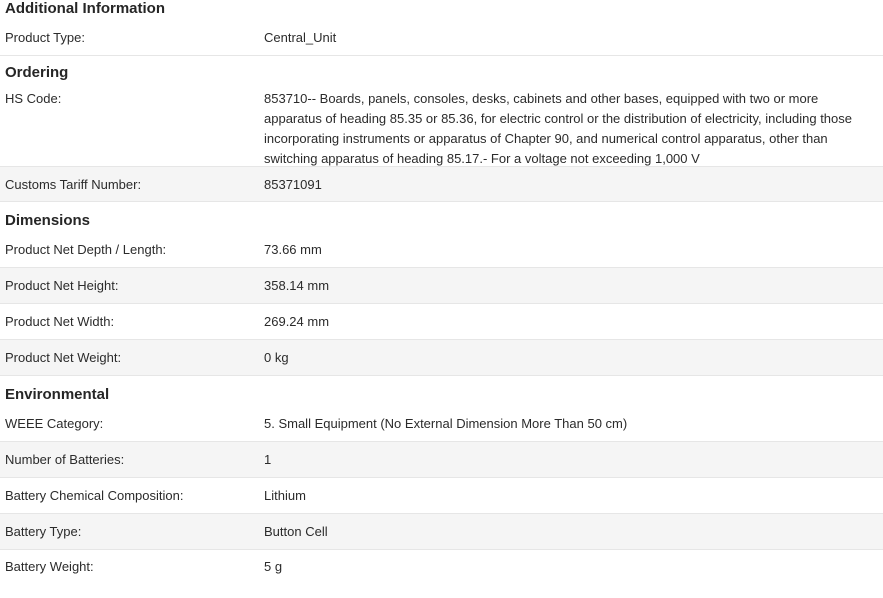 This screenshot has height=598, width=883. I want to click on spec-value: 1, so click(268, 459).